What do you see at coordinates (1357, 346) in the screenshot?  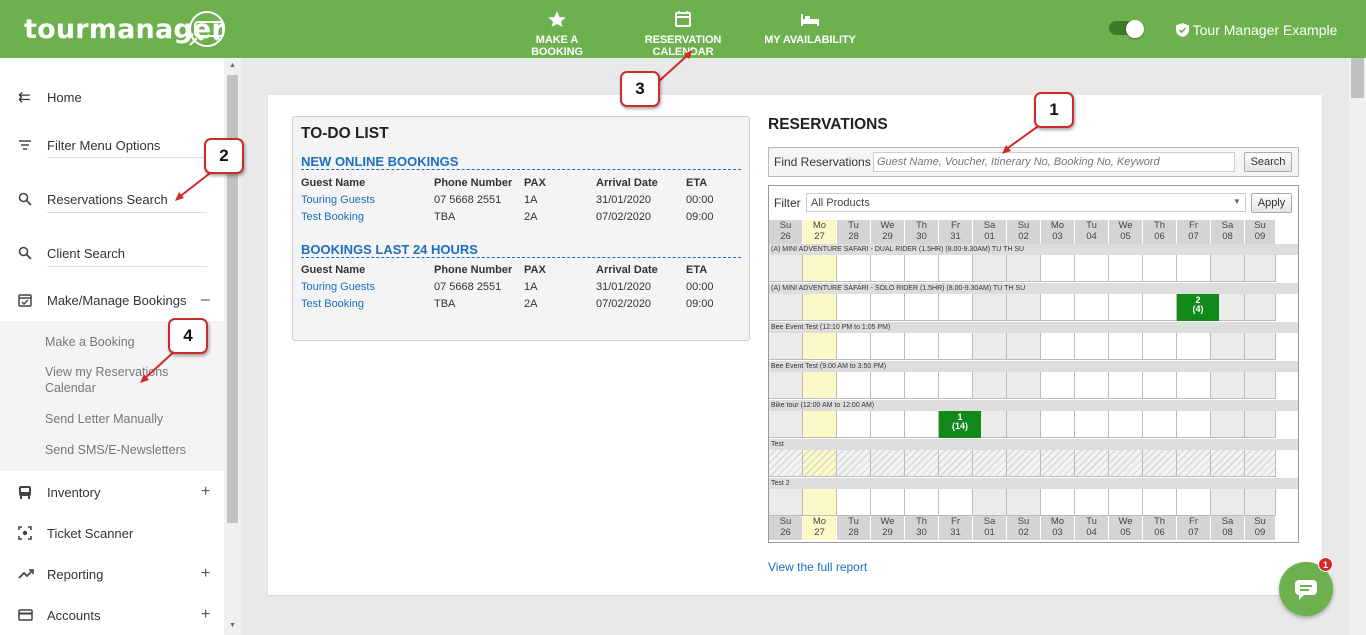 I see `page-scrollbar` at bounding box center [1357, 346].